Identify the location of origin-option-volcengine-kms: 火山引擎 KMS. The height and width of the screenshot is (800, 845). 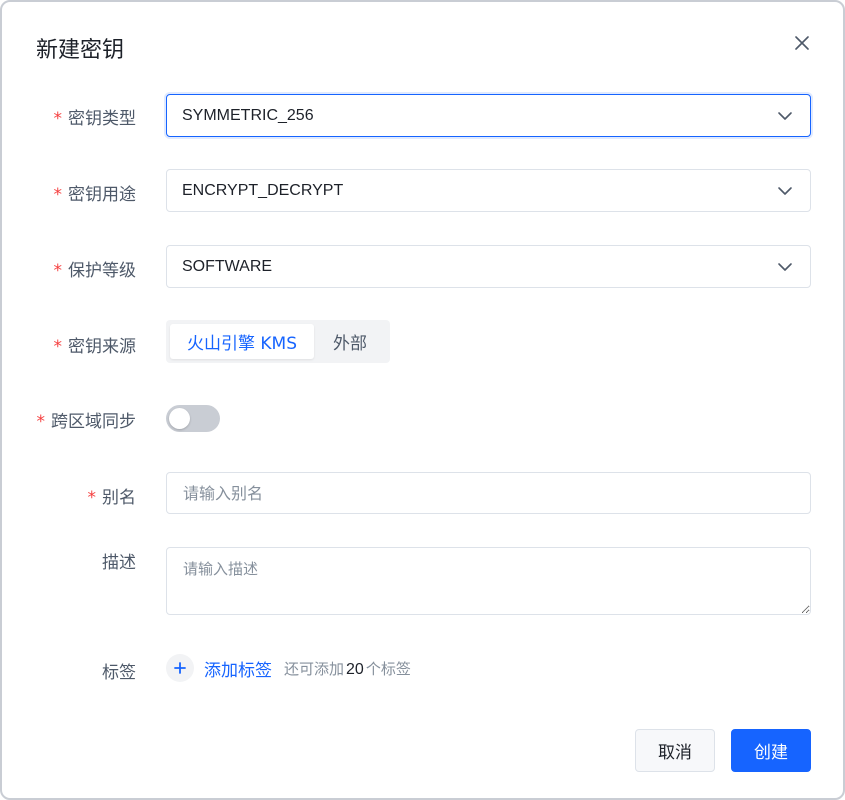
(242, 341).